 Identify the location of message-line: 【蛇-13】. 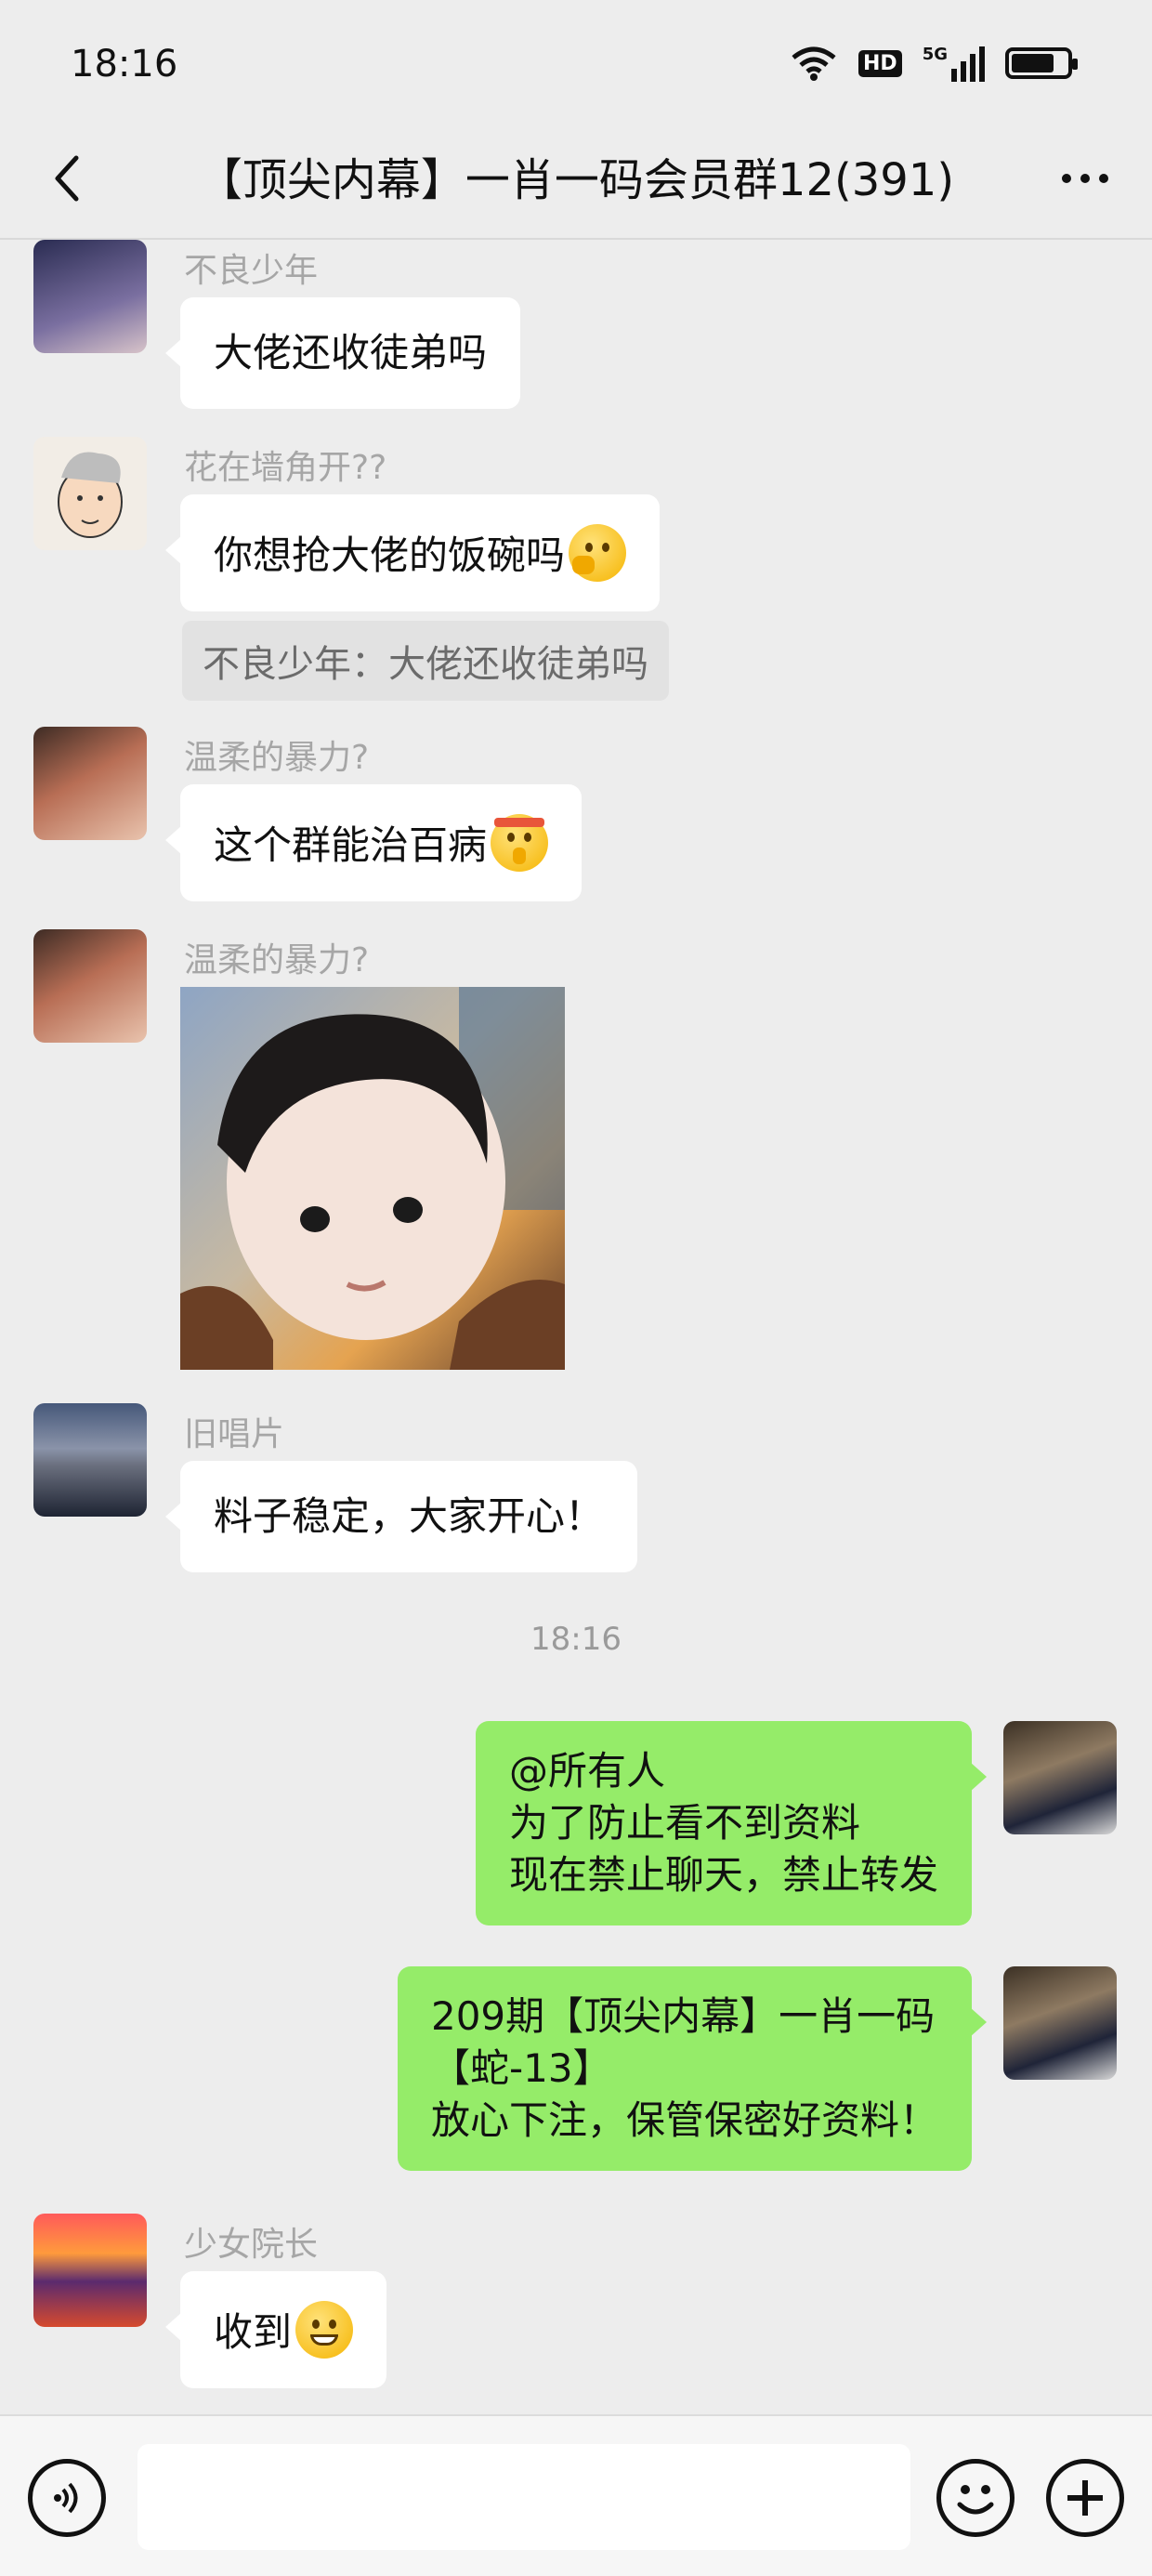
(521, 2068).